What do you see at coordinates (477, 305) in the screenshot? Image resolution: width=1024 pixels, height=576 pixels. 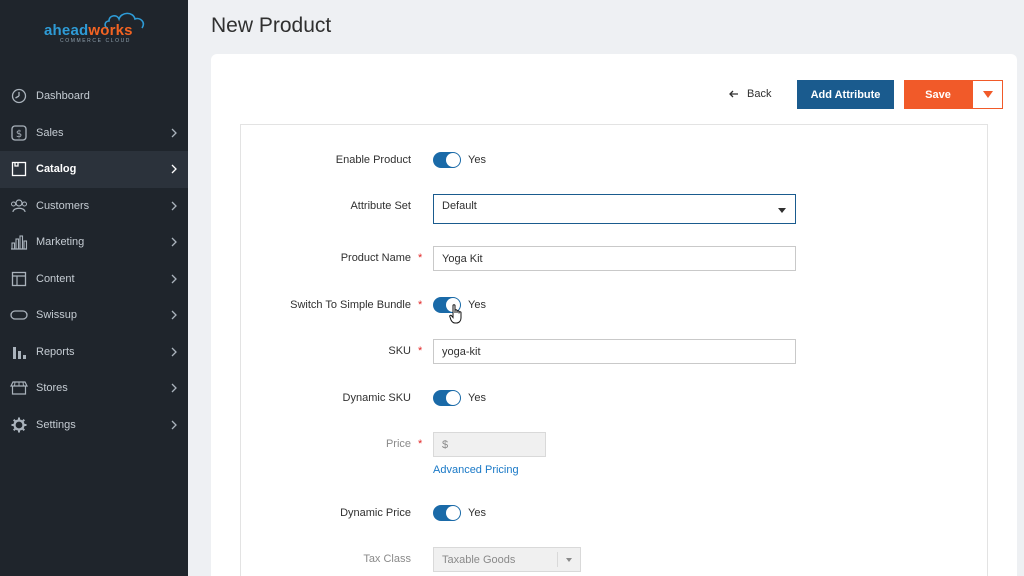 I see `simple-bundle-value: Yes` at bounding box center [477, 305].